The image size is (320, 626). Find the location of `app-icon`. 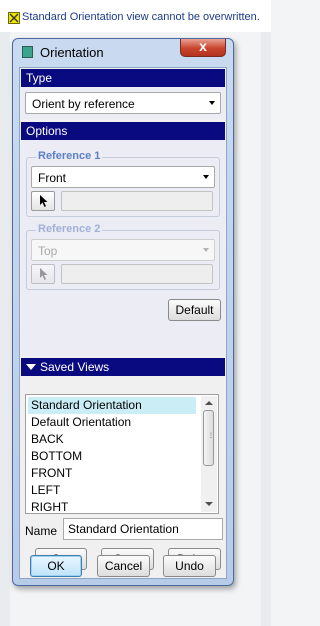

app-icon is located at coordinates (27, 52).